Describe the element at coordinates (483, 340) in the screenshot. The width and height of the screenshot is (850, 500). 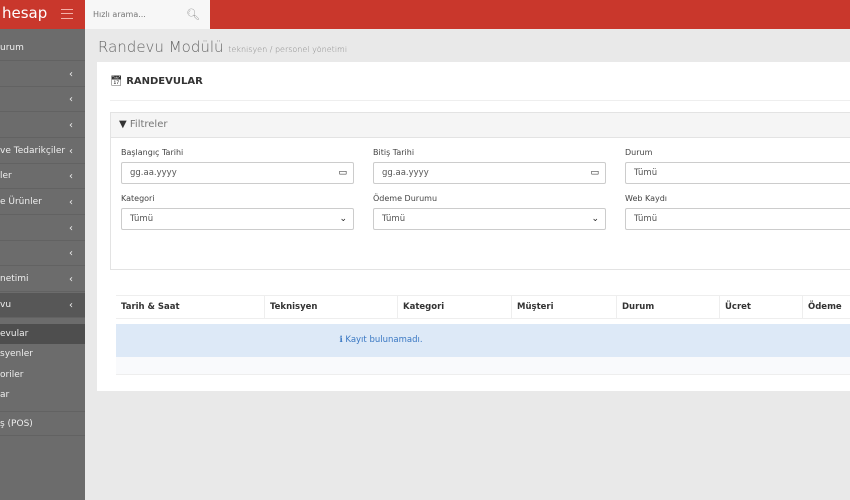
I see `empty-message: ℹ Kayıt bulunamadı.` at that location.